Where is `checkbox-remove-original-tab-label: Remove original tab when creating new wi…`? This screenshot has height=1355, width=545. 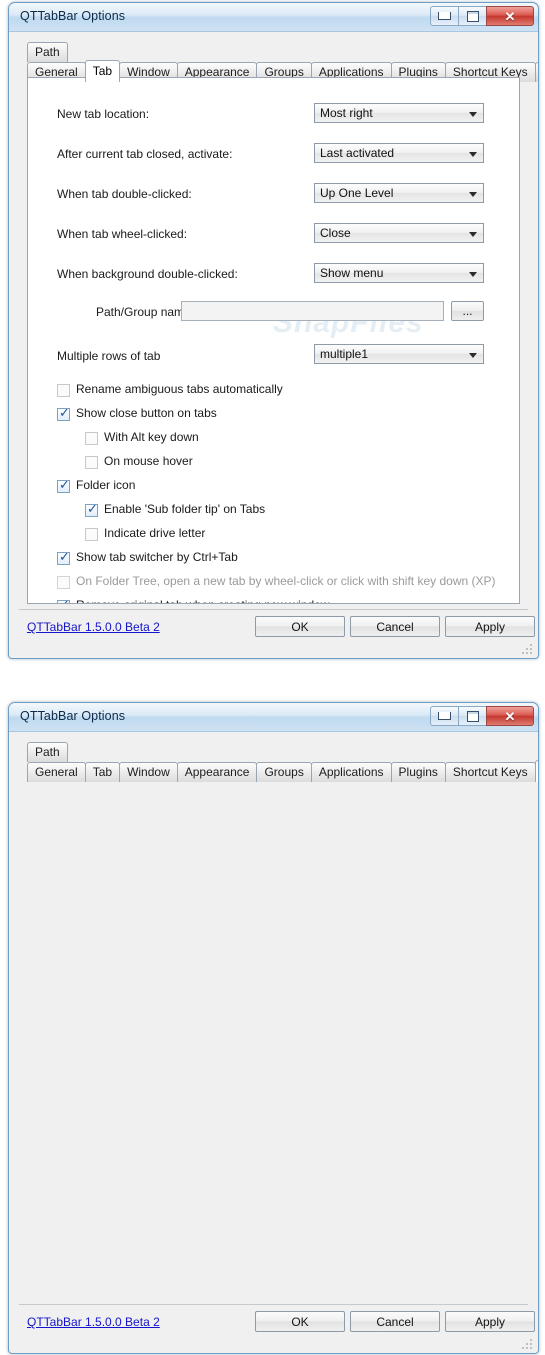 checkbox-remove-original-tab-label: Remove original tab when creating new wi… is located at coordinates (202, 600).